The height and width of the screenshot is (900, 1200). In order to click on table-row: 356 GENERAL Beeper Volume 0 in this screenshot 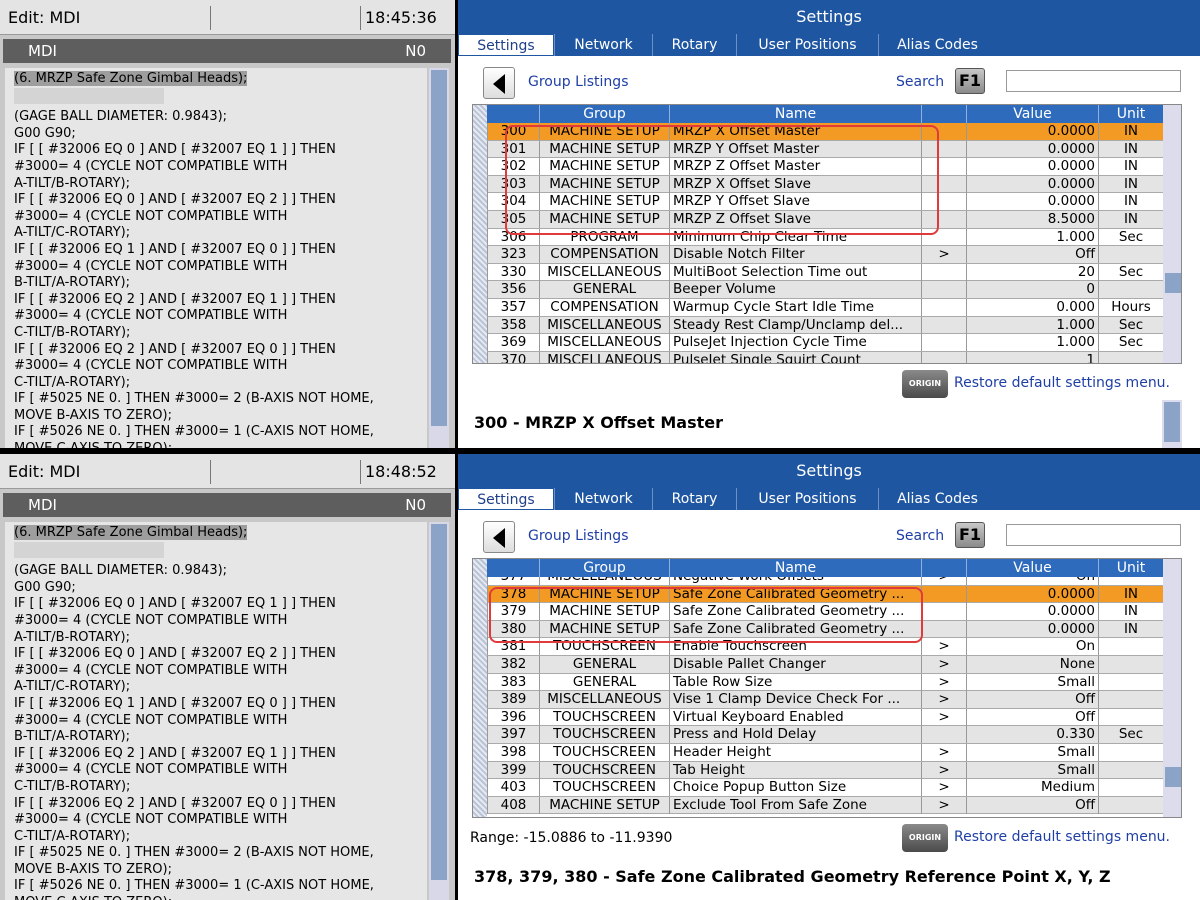, I will do `click(825, 290)`.